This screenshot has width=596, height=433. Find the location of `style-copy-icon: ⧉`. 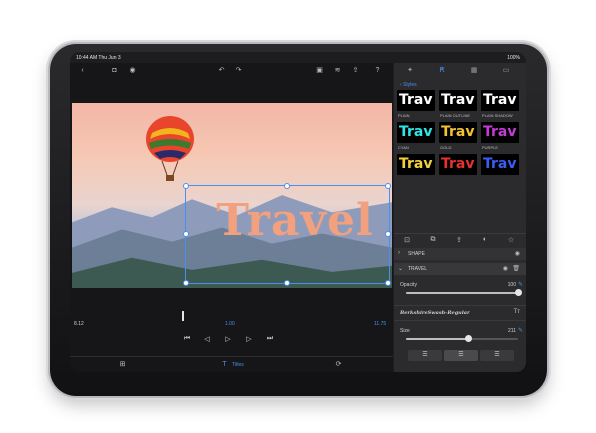

style-copy-icon: ⧉ is located at coordinates (433, 240).